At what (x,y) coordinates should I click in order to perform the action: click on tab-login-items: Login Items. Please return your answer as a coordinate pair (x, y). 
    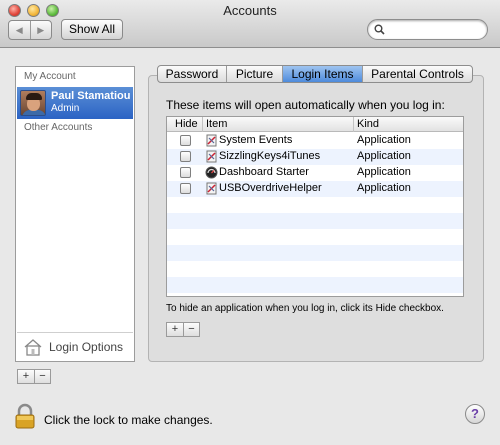
    Looking at the image, I should click on (322, 74).